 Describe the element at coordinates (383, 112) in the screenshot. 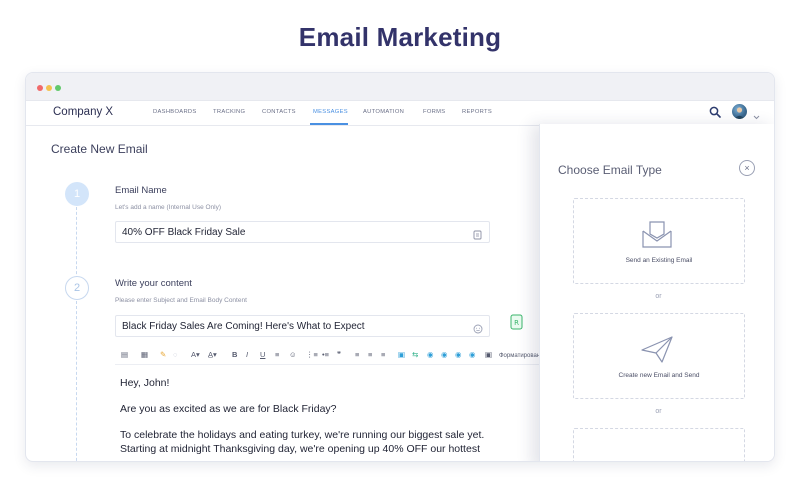

I see `nav-automation: AUTOMATION` at that location.